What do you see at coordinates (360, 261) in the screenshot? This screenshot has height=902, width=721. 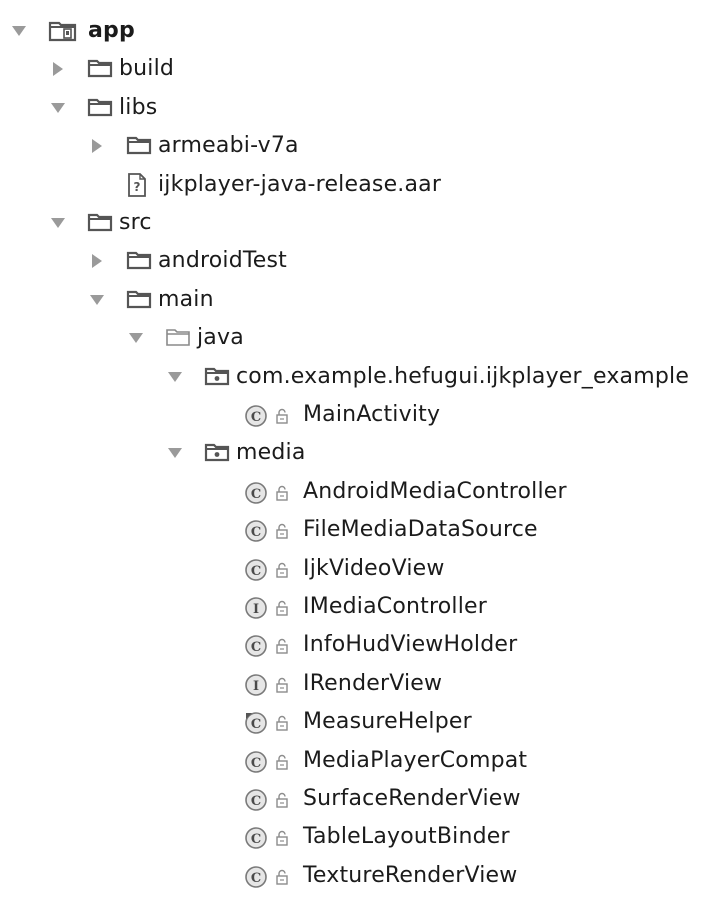 I see `tree-row: androidTest` at bounding box center [360, 261].